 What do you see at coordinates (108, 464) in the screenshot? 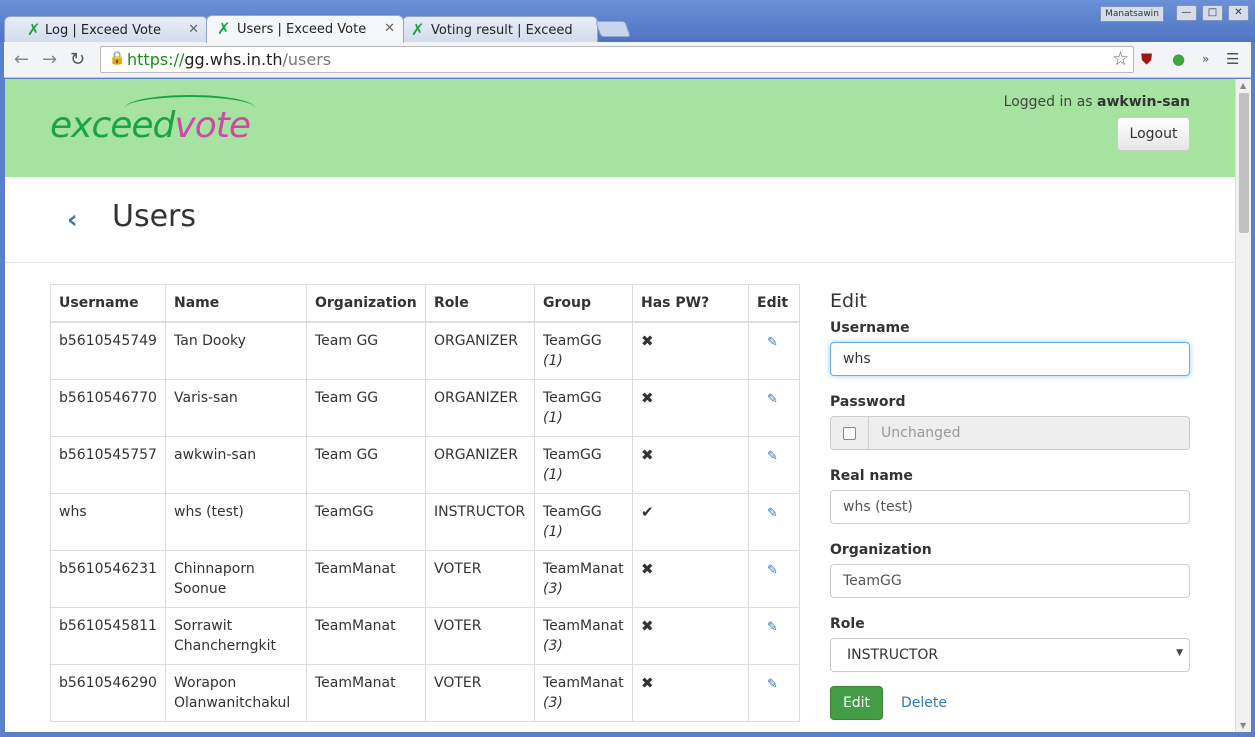
I see `cell-username: b5610545757` at bounding box center [108, 464].